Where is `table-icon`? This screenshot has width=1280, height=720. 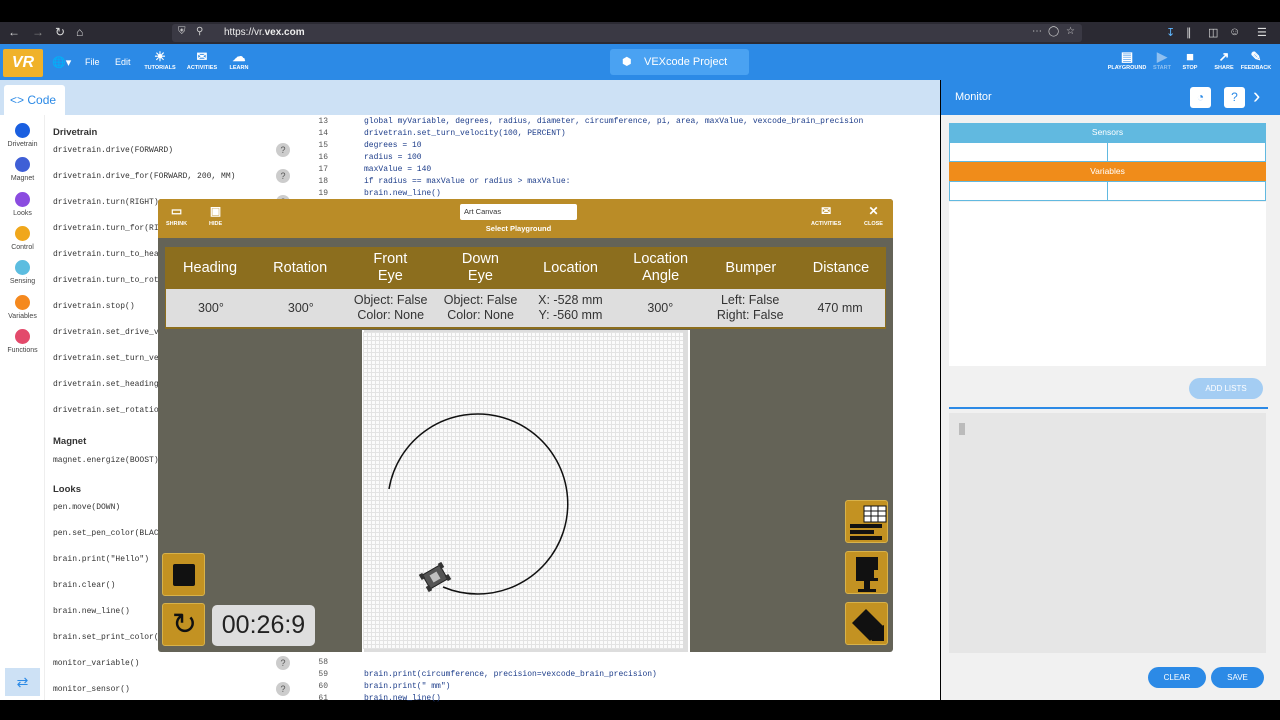 table-icon is located at coordinates (868, 522).